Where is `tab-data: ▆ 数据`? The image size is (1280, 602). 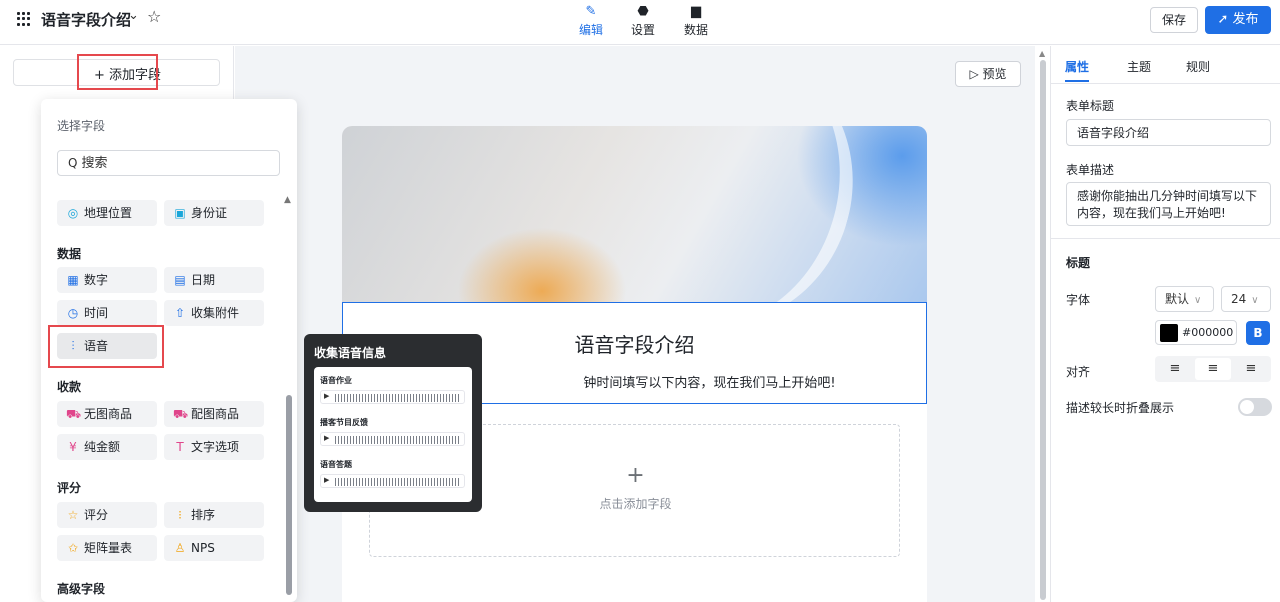 tab-data: ▆ 数据 is located at coordinates (696, 20).